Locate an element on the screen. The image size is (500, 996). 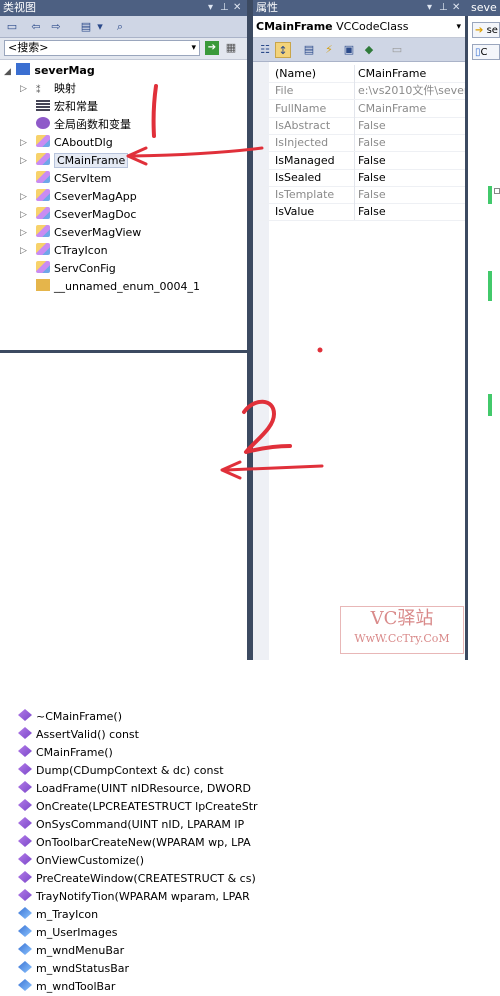
member-item: m_wndToolBar is located at coordinates (66, 987).